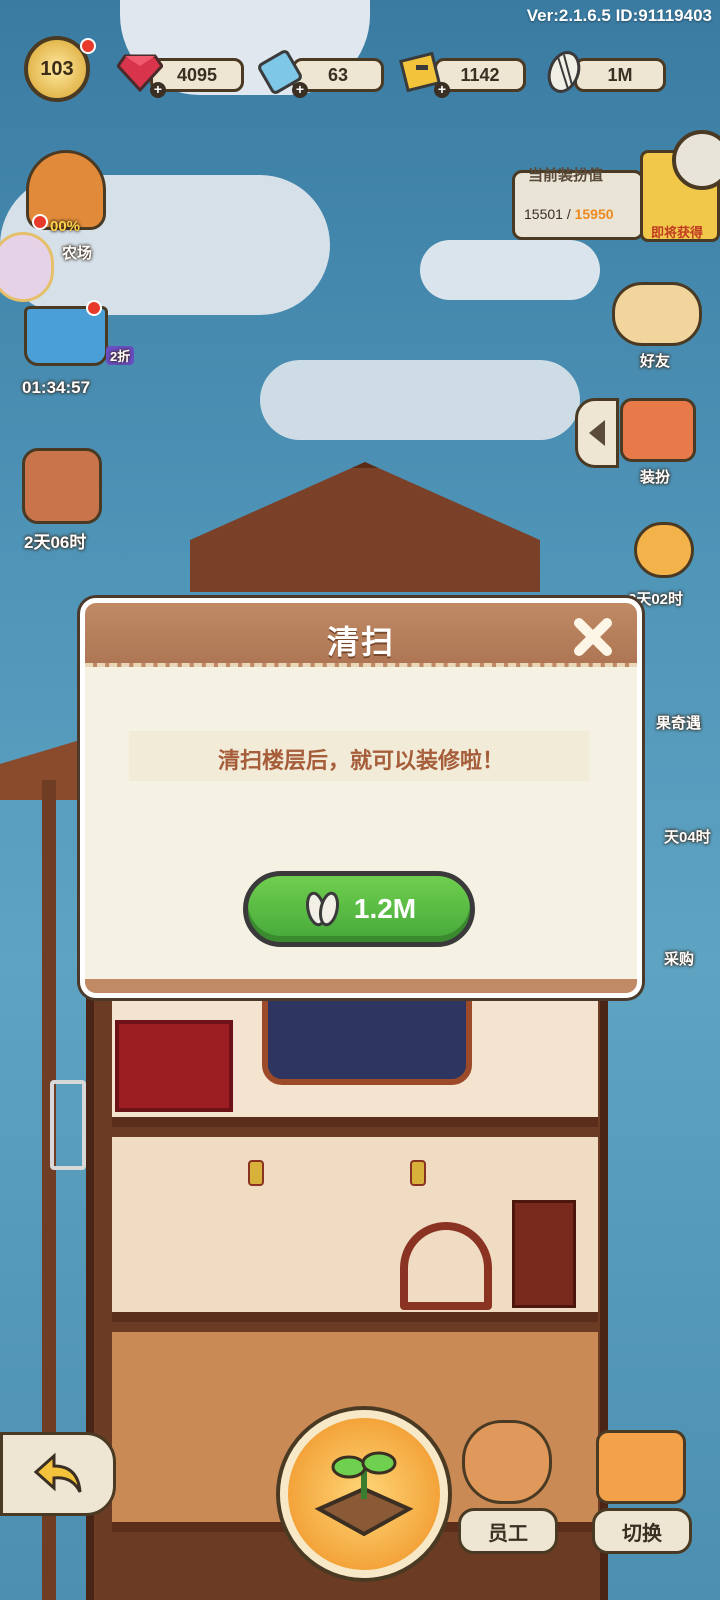 The height and width of the screenshot is (1600, 720). I want to click on staff-avatar-icon, so click(507, 1462).